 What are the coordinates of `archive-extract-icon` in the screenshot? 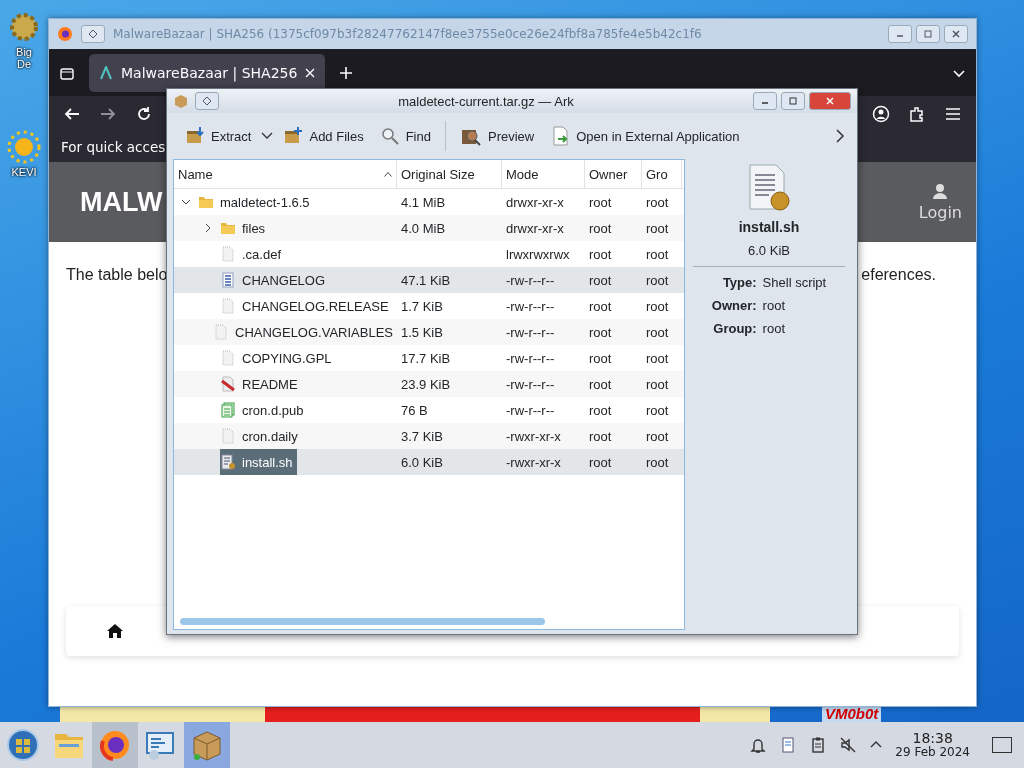 It's located at (195, 136).